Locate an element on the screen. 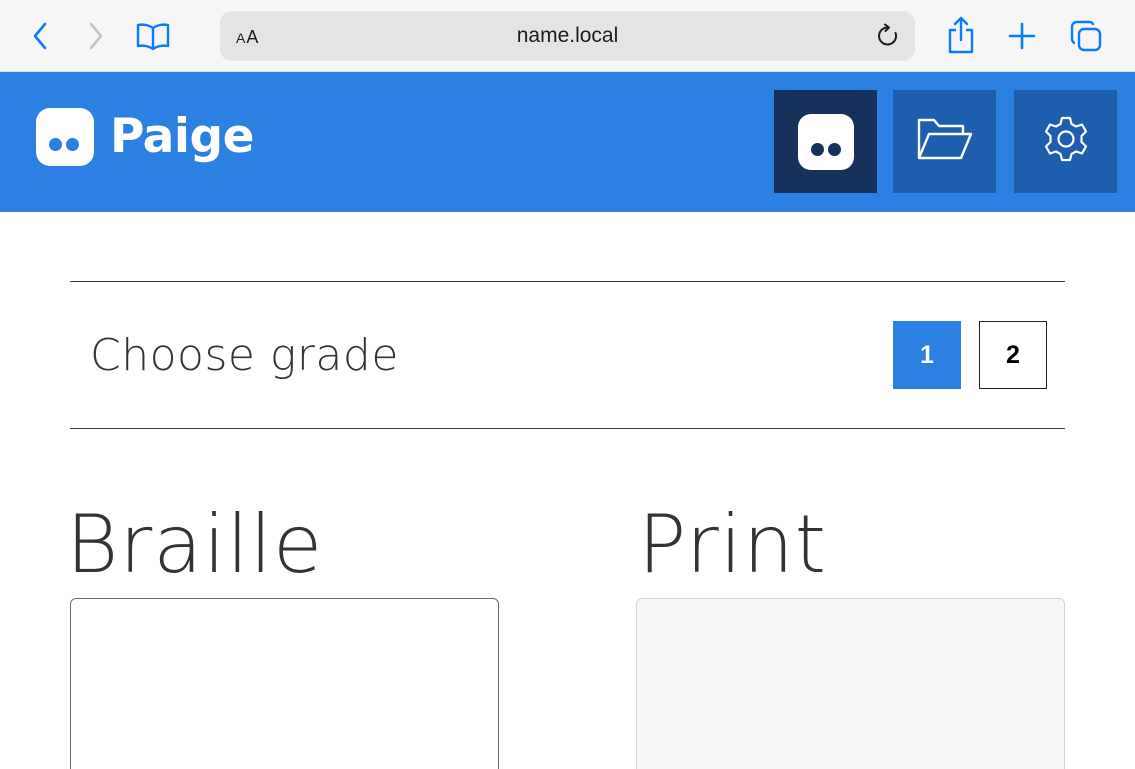 Image resolution: width=1135 pixels, height=769 pixels. reload-icon is located at coordinates (888, 36).